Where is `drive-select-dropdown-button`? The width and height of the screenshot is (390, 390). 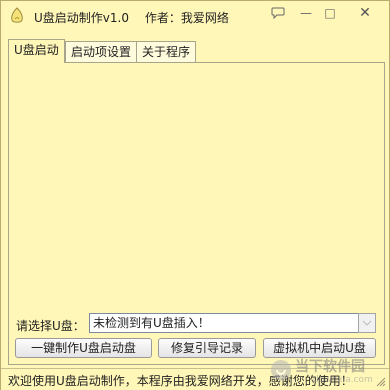 drive-select-dropdown-button is located at coordinates (367, 323).